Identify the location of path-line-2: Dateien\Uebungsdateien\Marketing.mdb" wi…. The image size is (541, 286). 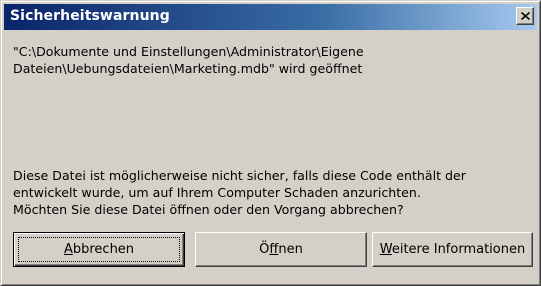
(188, 68).